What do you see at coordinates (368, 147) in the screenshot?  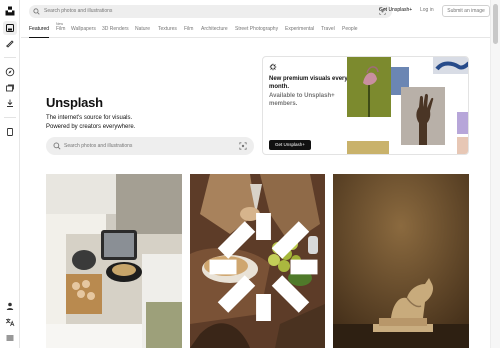 I see `promo-gold-image` at bounding box center [368, 147].